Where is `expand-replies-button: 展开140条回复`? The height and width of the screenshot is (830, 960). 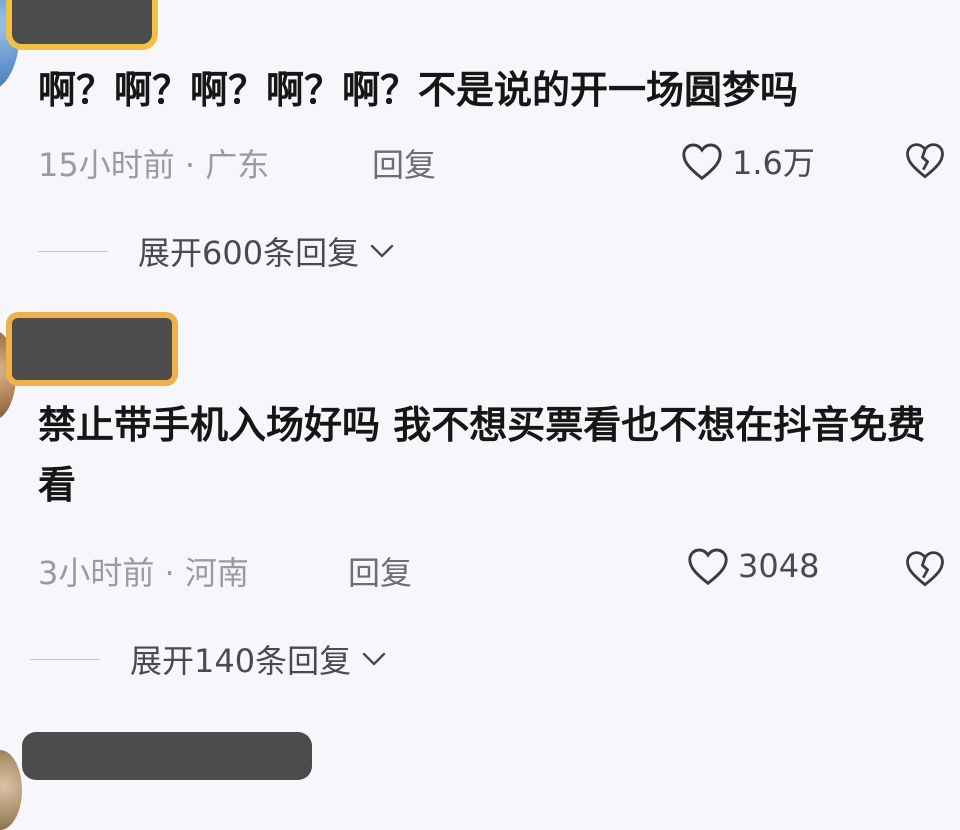
expand-replies-button: 展开140条回复 is located at coordinates (208, 659).